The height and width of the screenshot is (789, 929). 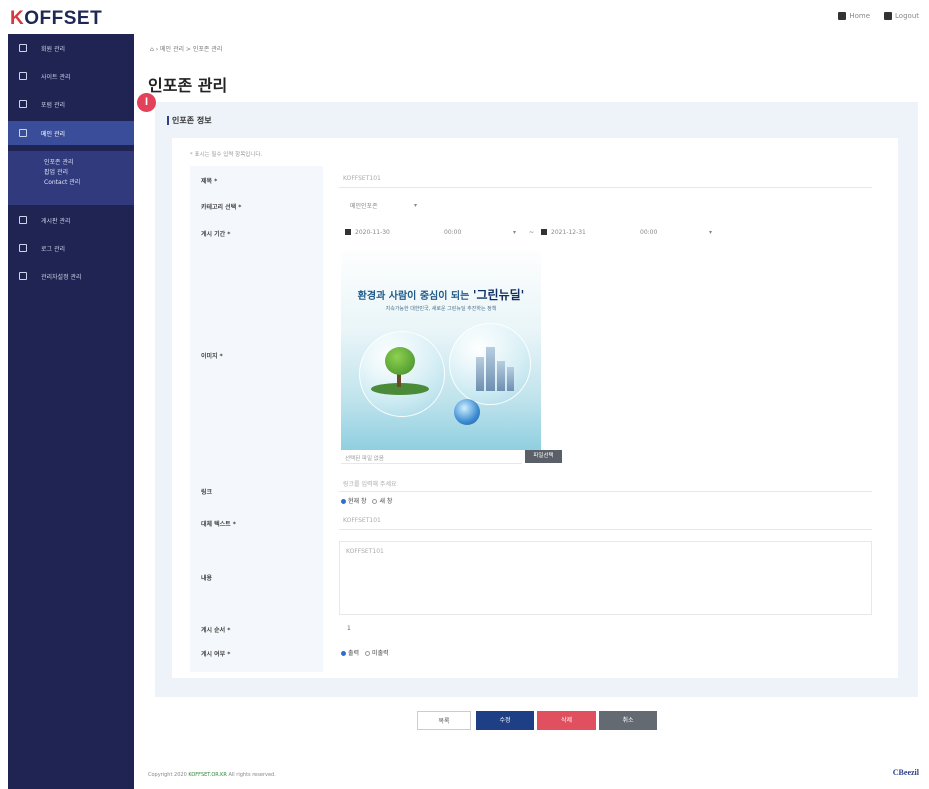 I want to click on radio-new-window: 새 창, so click(x=382, y=500).